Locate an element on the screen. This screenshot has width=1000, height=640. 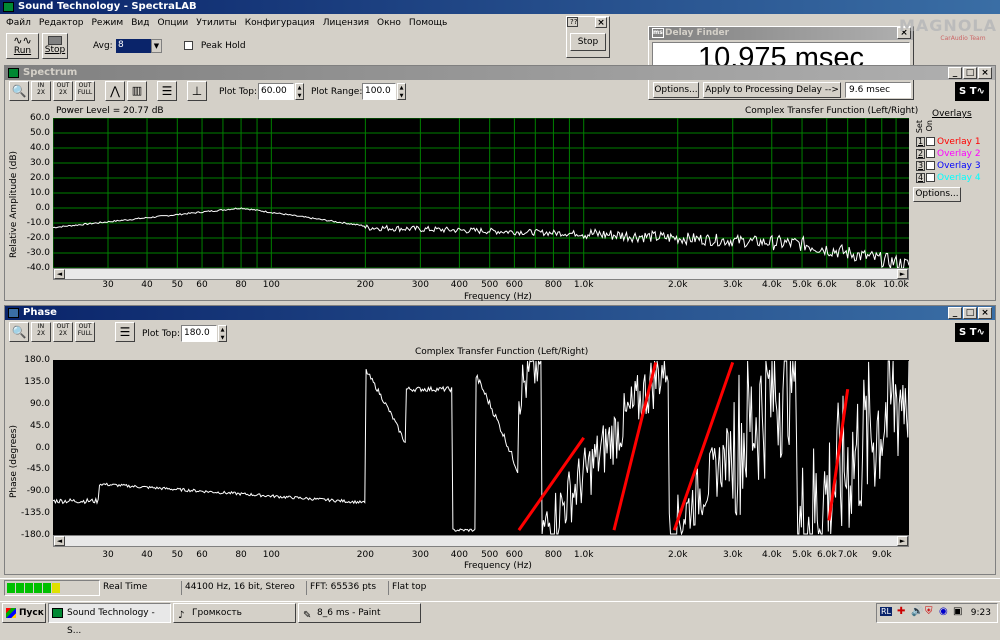
spectrum-plot-top-input: 60.00 is located at coordinates (276, 91).